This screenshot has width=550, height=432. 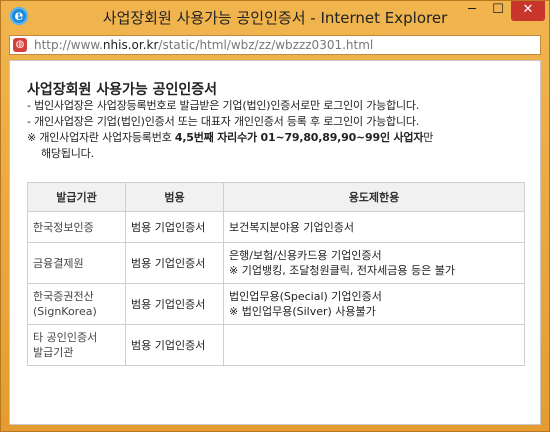 I want to click on issuer-line: 타 공인인증서, so click(x=65, y=337).